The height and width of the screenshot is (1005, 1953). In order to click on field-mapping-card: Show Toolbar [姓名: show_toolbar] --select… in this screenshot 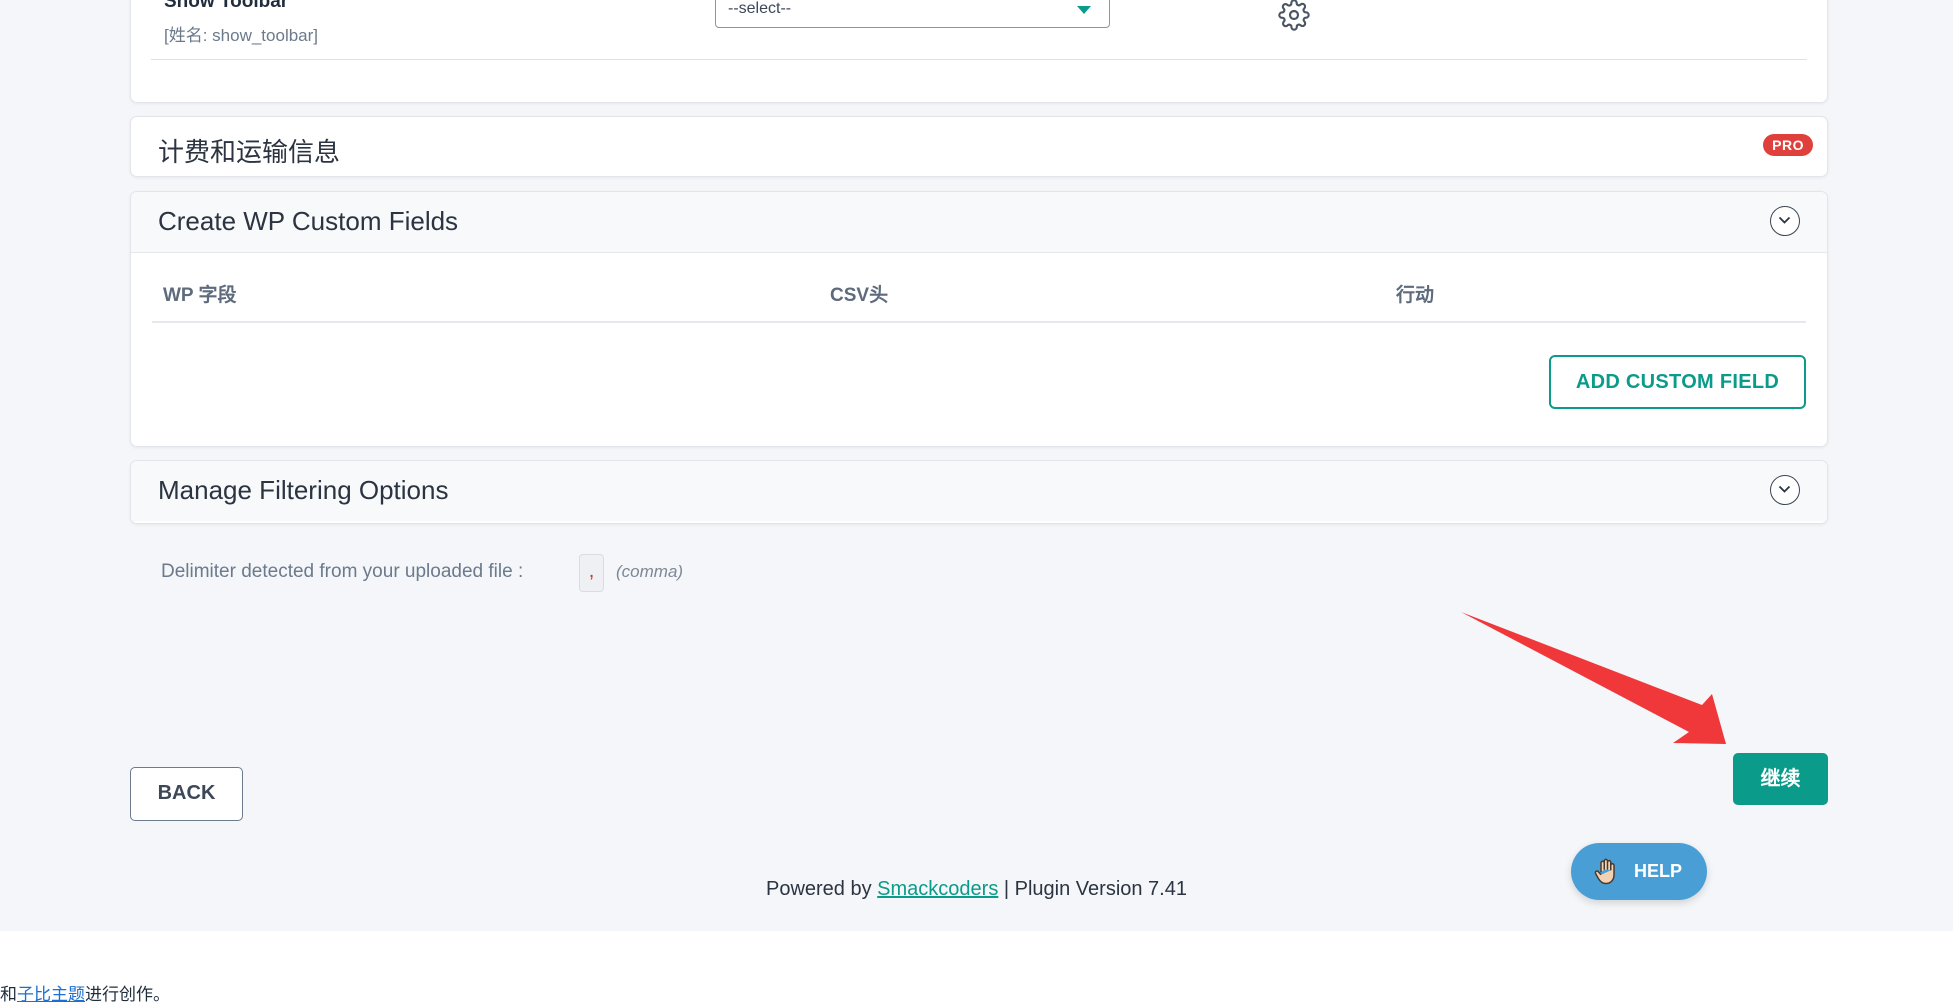, I will do `click(979, 51)`.